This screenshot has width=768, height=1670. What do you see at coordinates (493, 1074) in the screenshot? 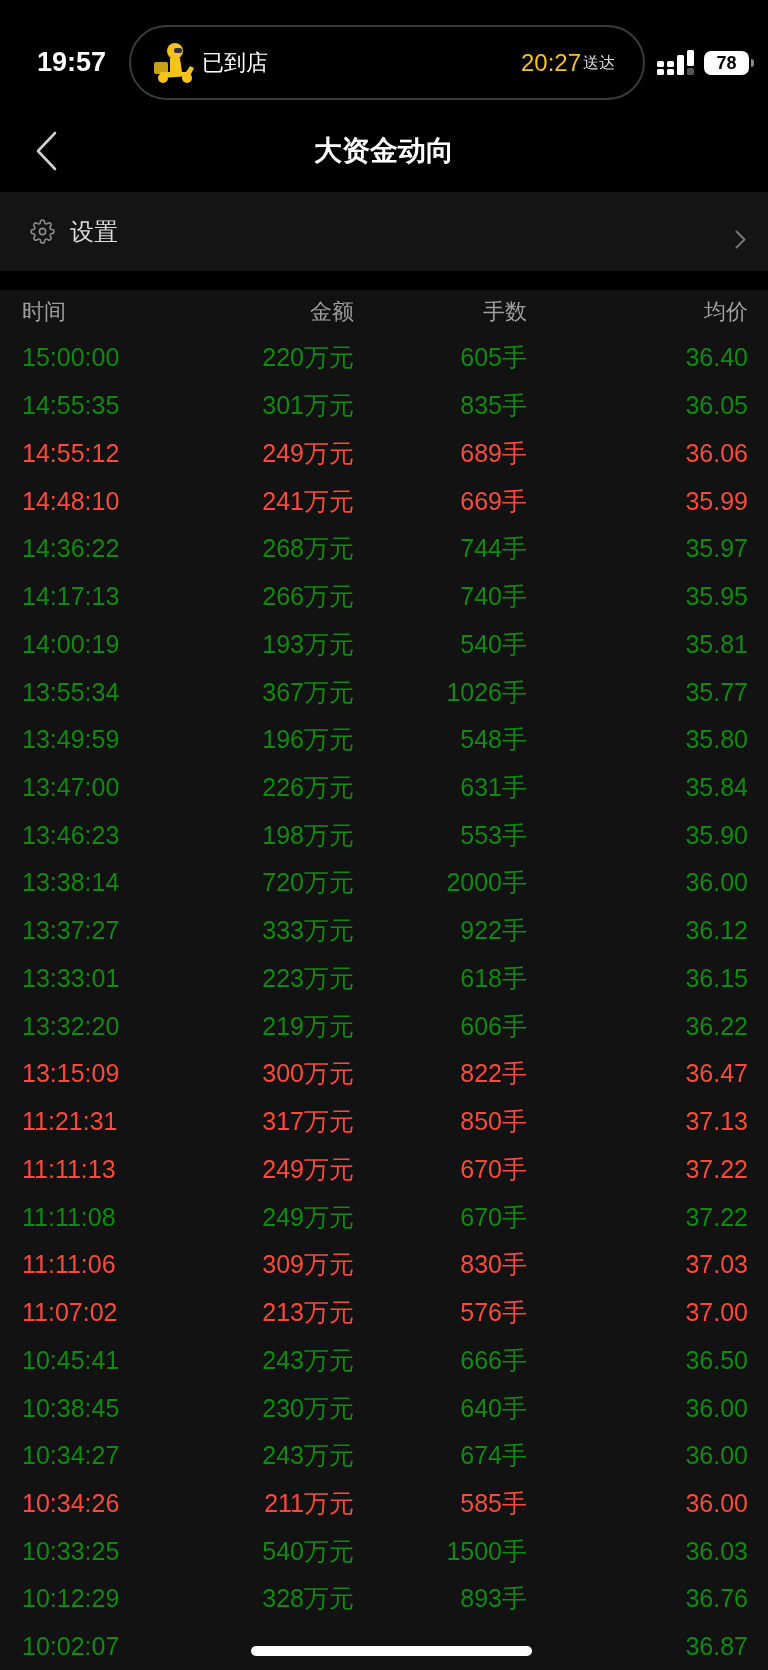
I see `table-cell-text: 822手` at bounding box center [493, 1074].